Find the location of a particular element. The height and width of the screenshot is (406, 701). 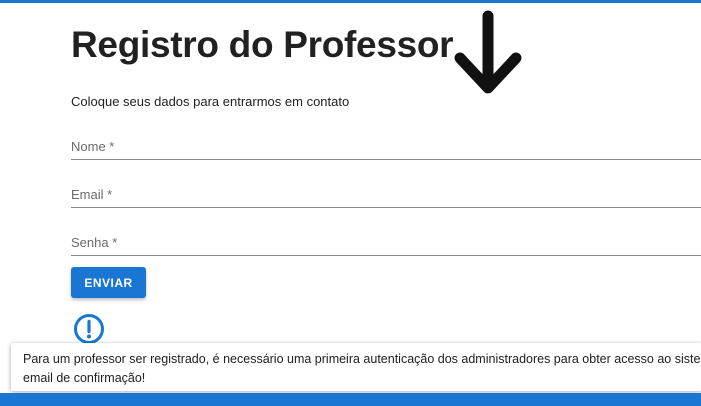

submit-button: ENVIAR is located at coordinates (108, 282).